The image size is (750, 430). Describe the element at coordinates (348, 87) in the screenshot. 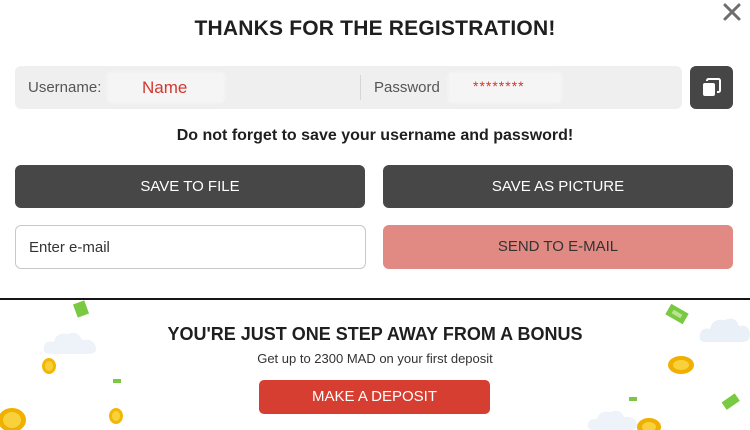

I see `credentials-box: Username: Name Password ********` at that location.